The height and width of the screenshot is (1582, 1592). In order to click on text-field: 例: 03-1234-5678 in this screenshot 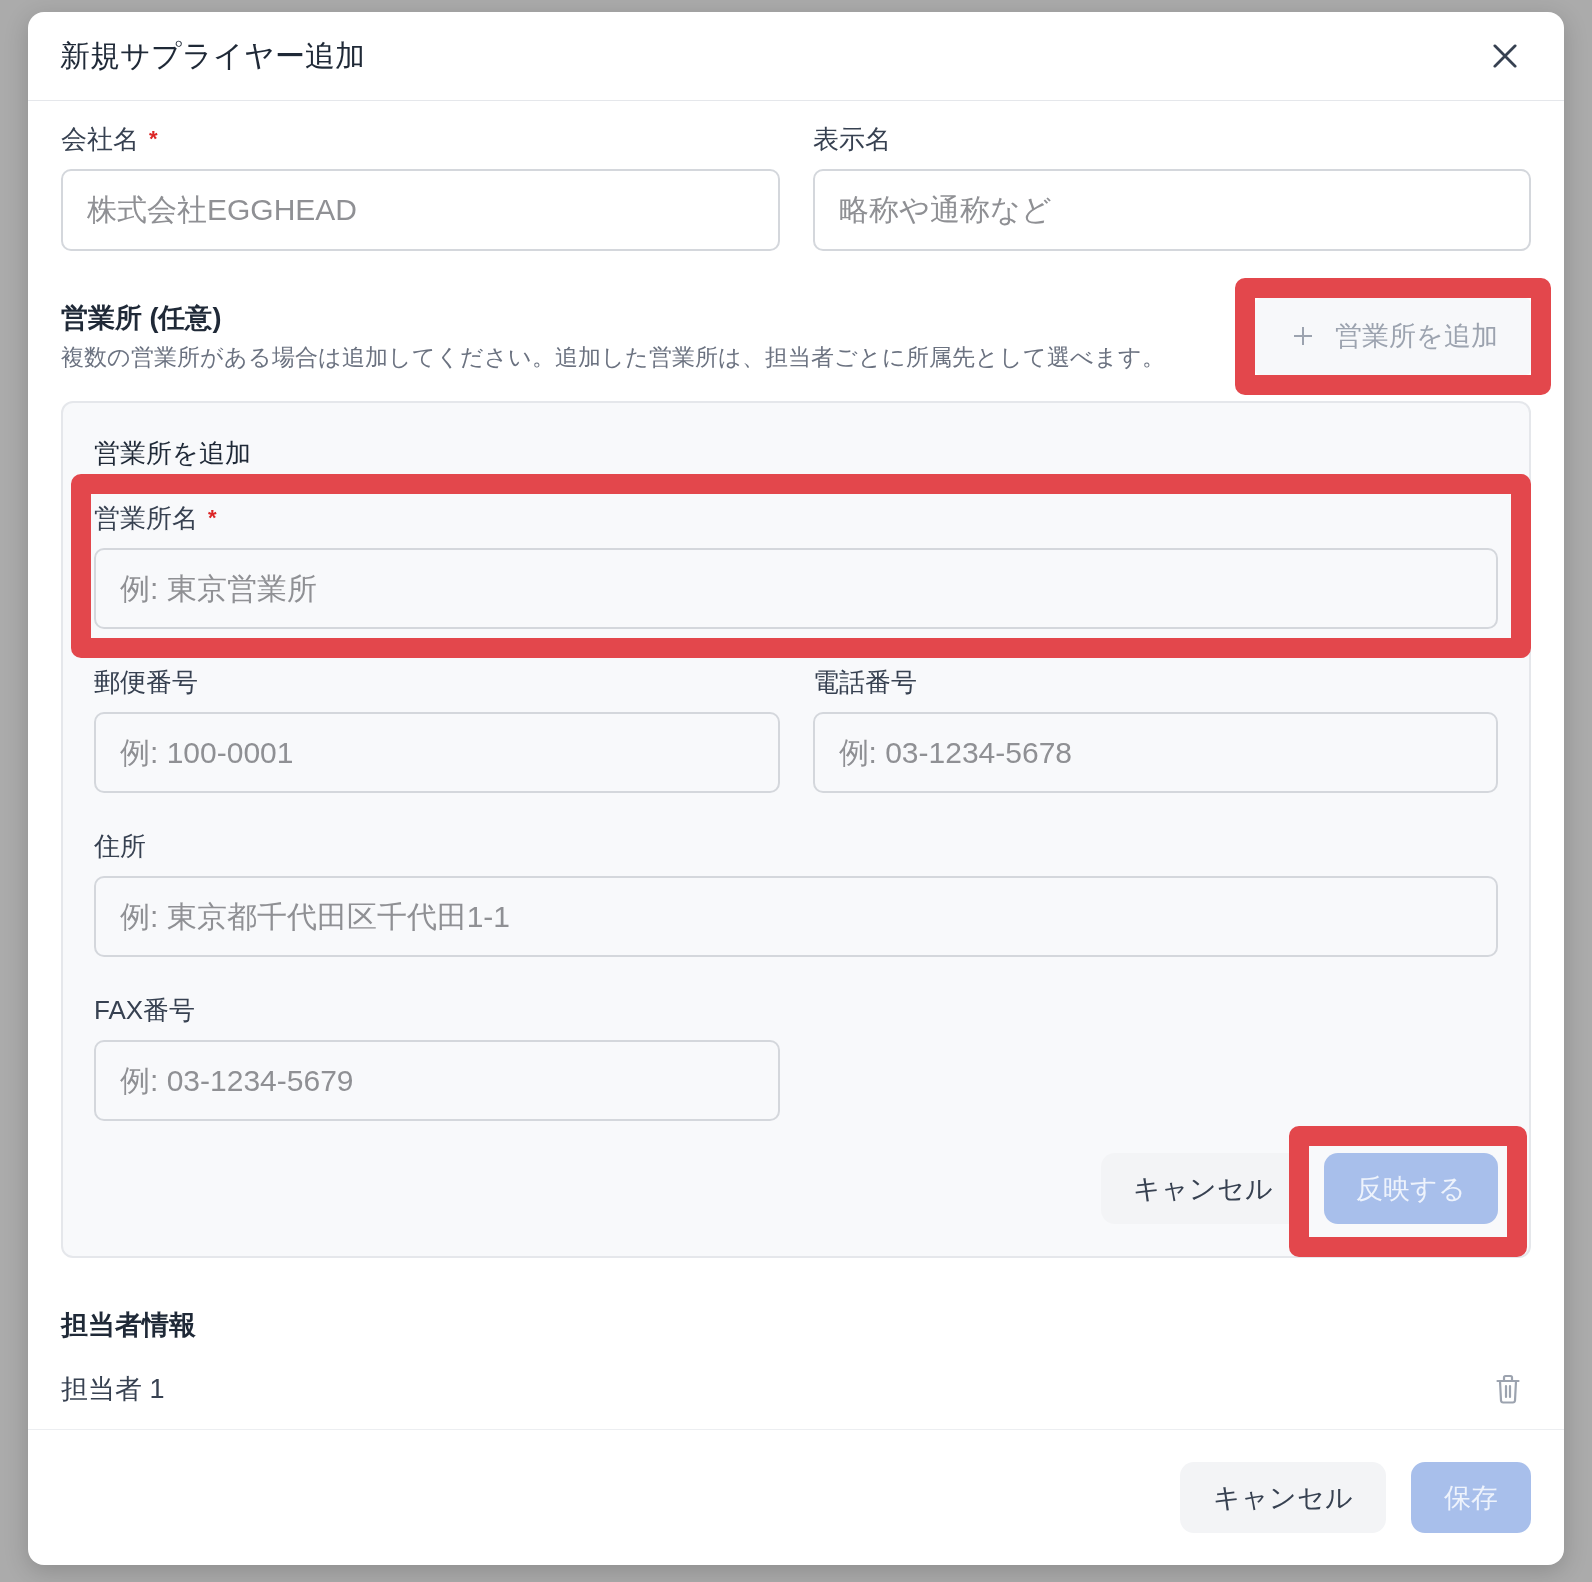, I will do `click(1155, 752)`.